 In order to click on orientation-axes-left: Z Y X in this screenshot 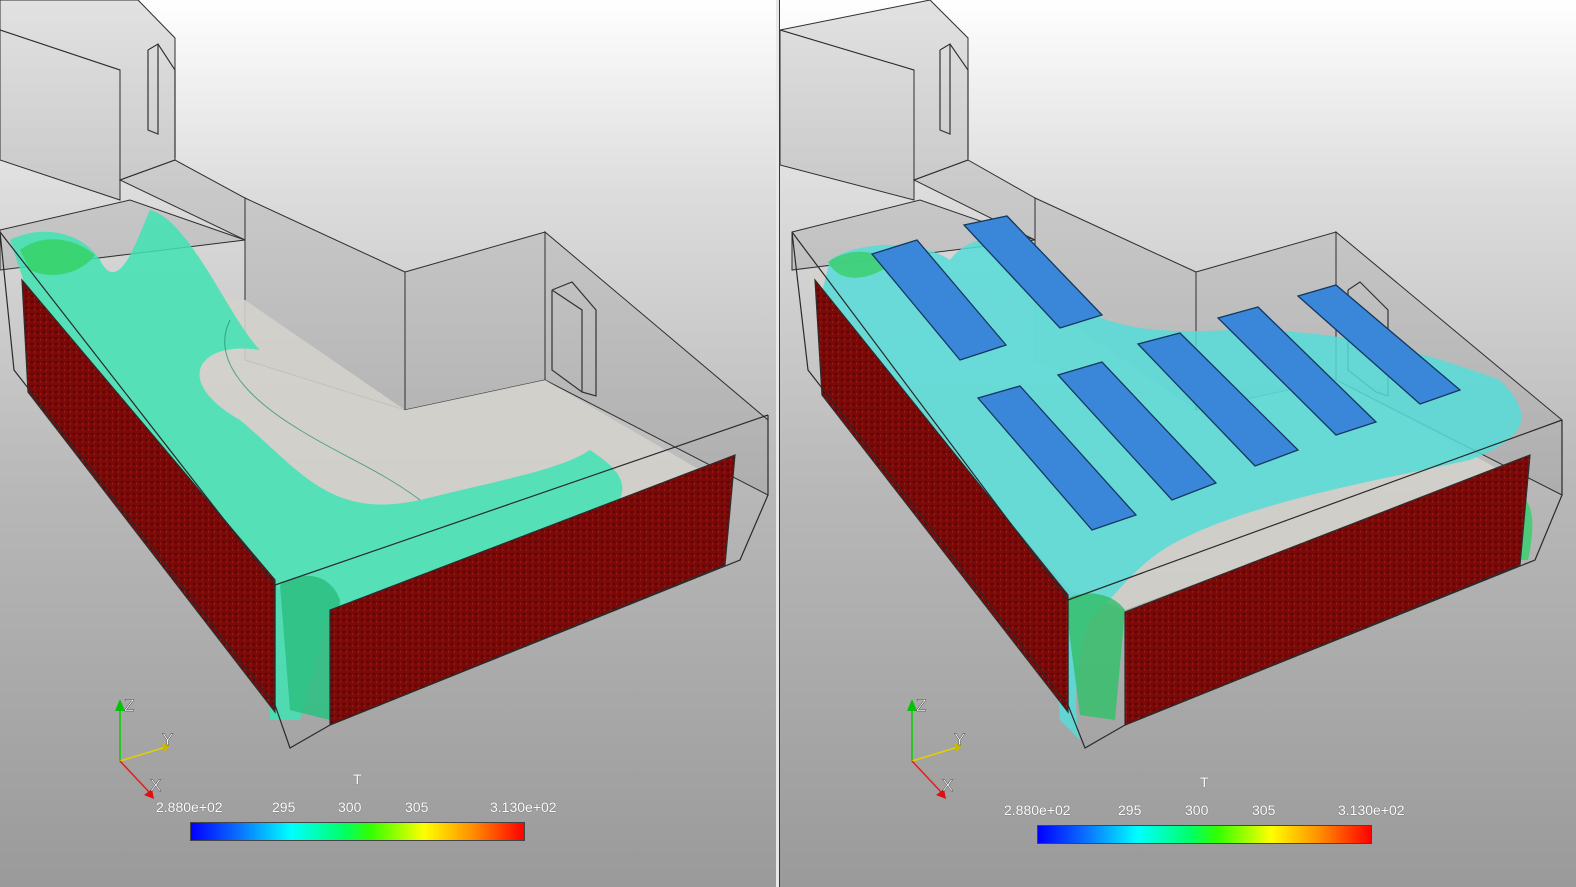, I will do `click(144, 747)`.